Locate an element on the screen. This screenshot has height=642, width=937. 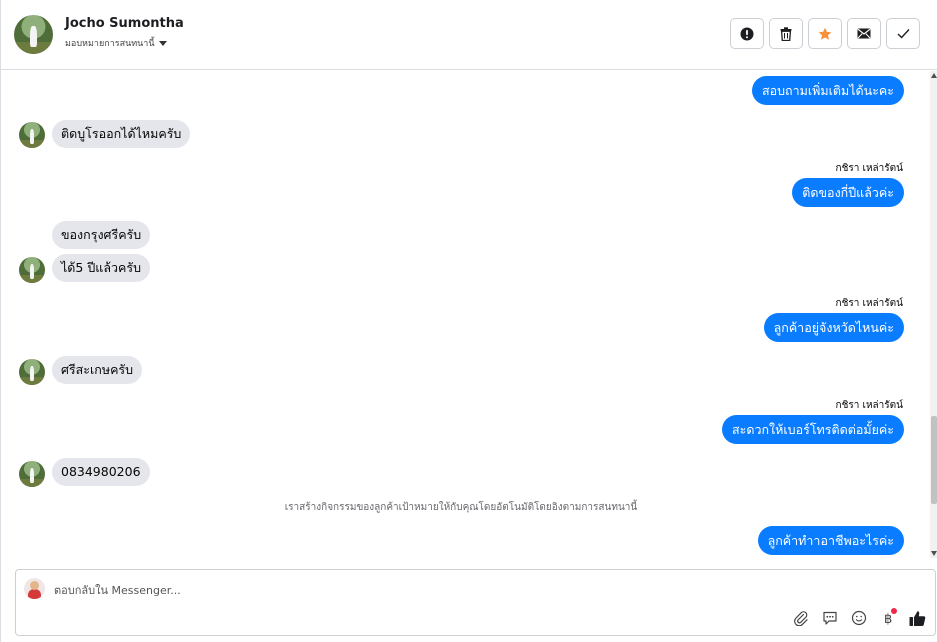
conversation-toolbar is located at coordinates (825, 33).